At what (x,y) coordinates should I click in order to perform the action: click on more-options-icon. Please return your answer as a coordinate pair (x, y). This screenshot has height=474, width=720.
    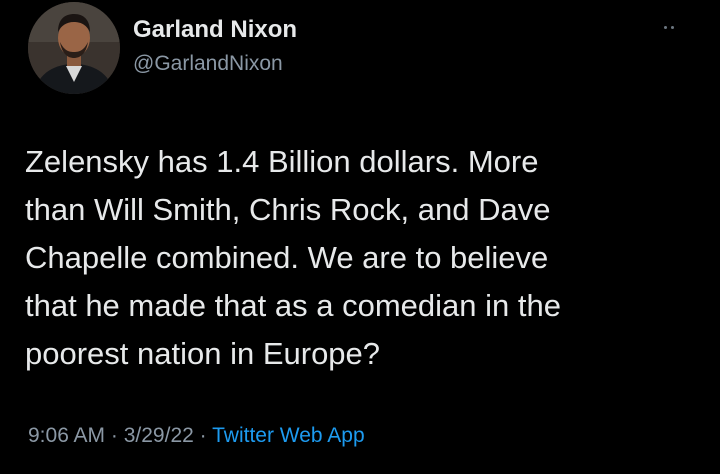
    Looking at the image, I should click on (675, 27).